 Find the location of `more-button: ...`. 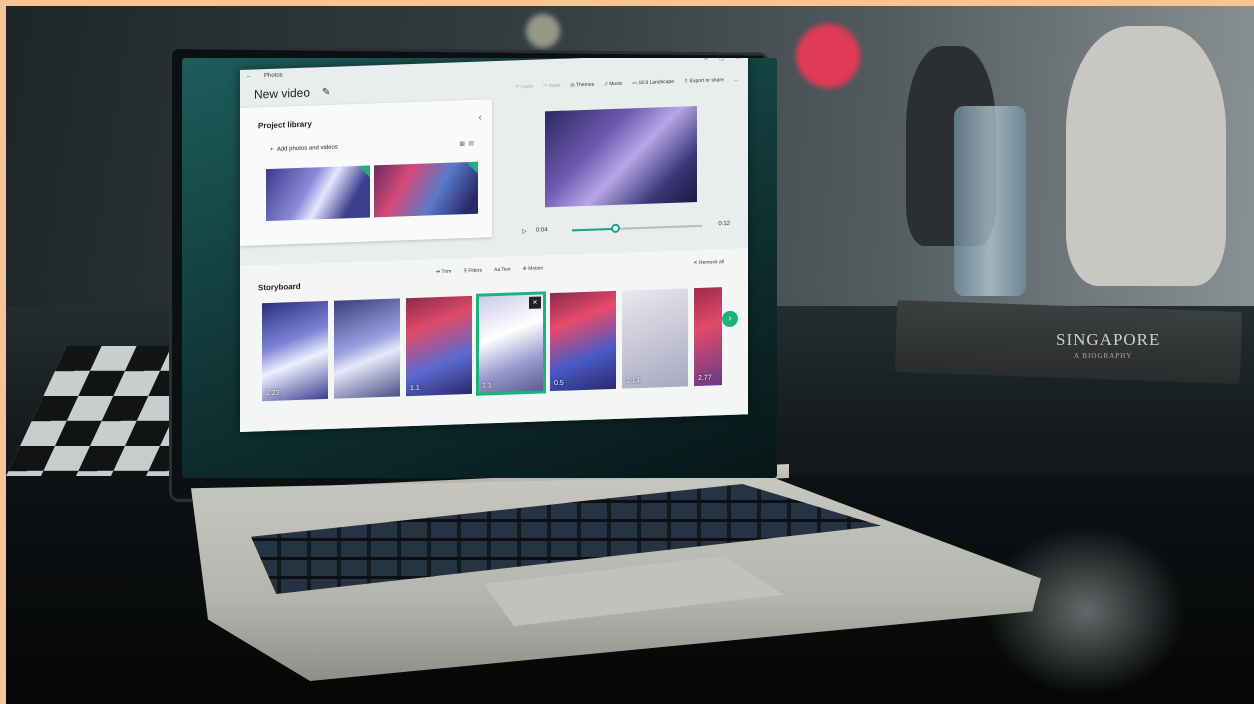

more-button: ... is located at coordinates (736, 80).